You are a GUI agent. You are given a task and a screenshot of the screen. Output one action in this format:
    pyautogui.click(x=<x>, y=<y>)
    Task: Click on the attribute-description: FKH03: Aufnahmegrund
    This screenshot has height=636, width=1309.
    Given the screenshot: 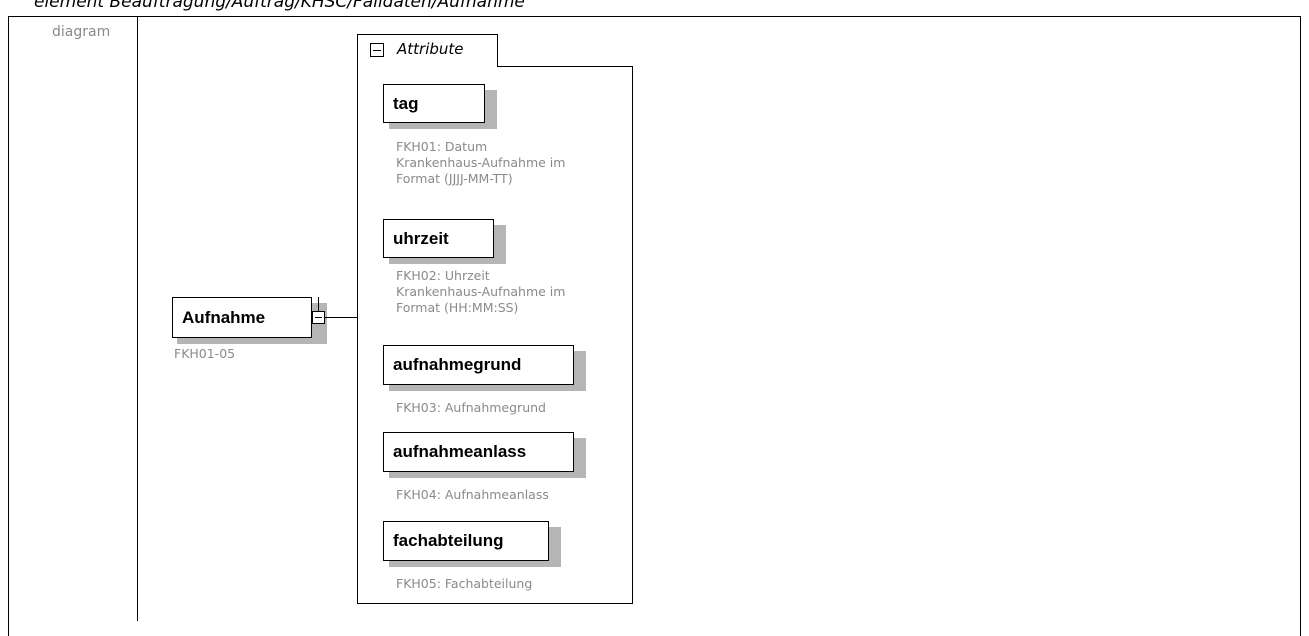 What is the action you would take?
    pyautogui.click(x=471, y=407)
    